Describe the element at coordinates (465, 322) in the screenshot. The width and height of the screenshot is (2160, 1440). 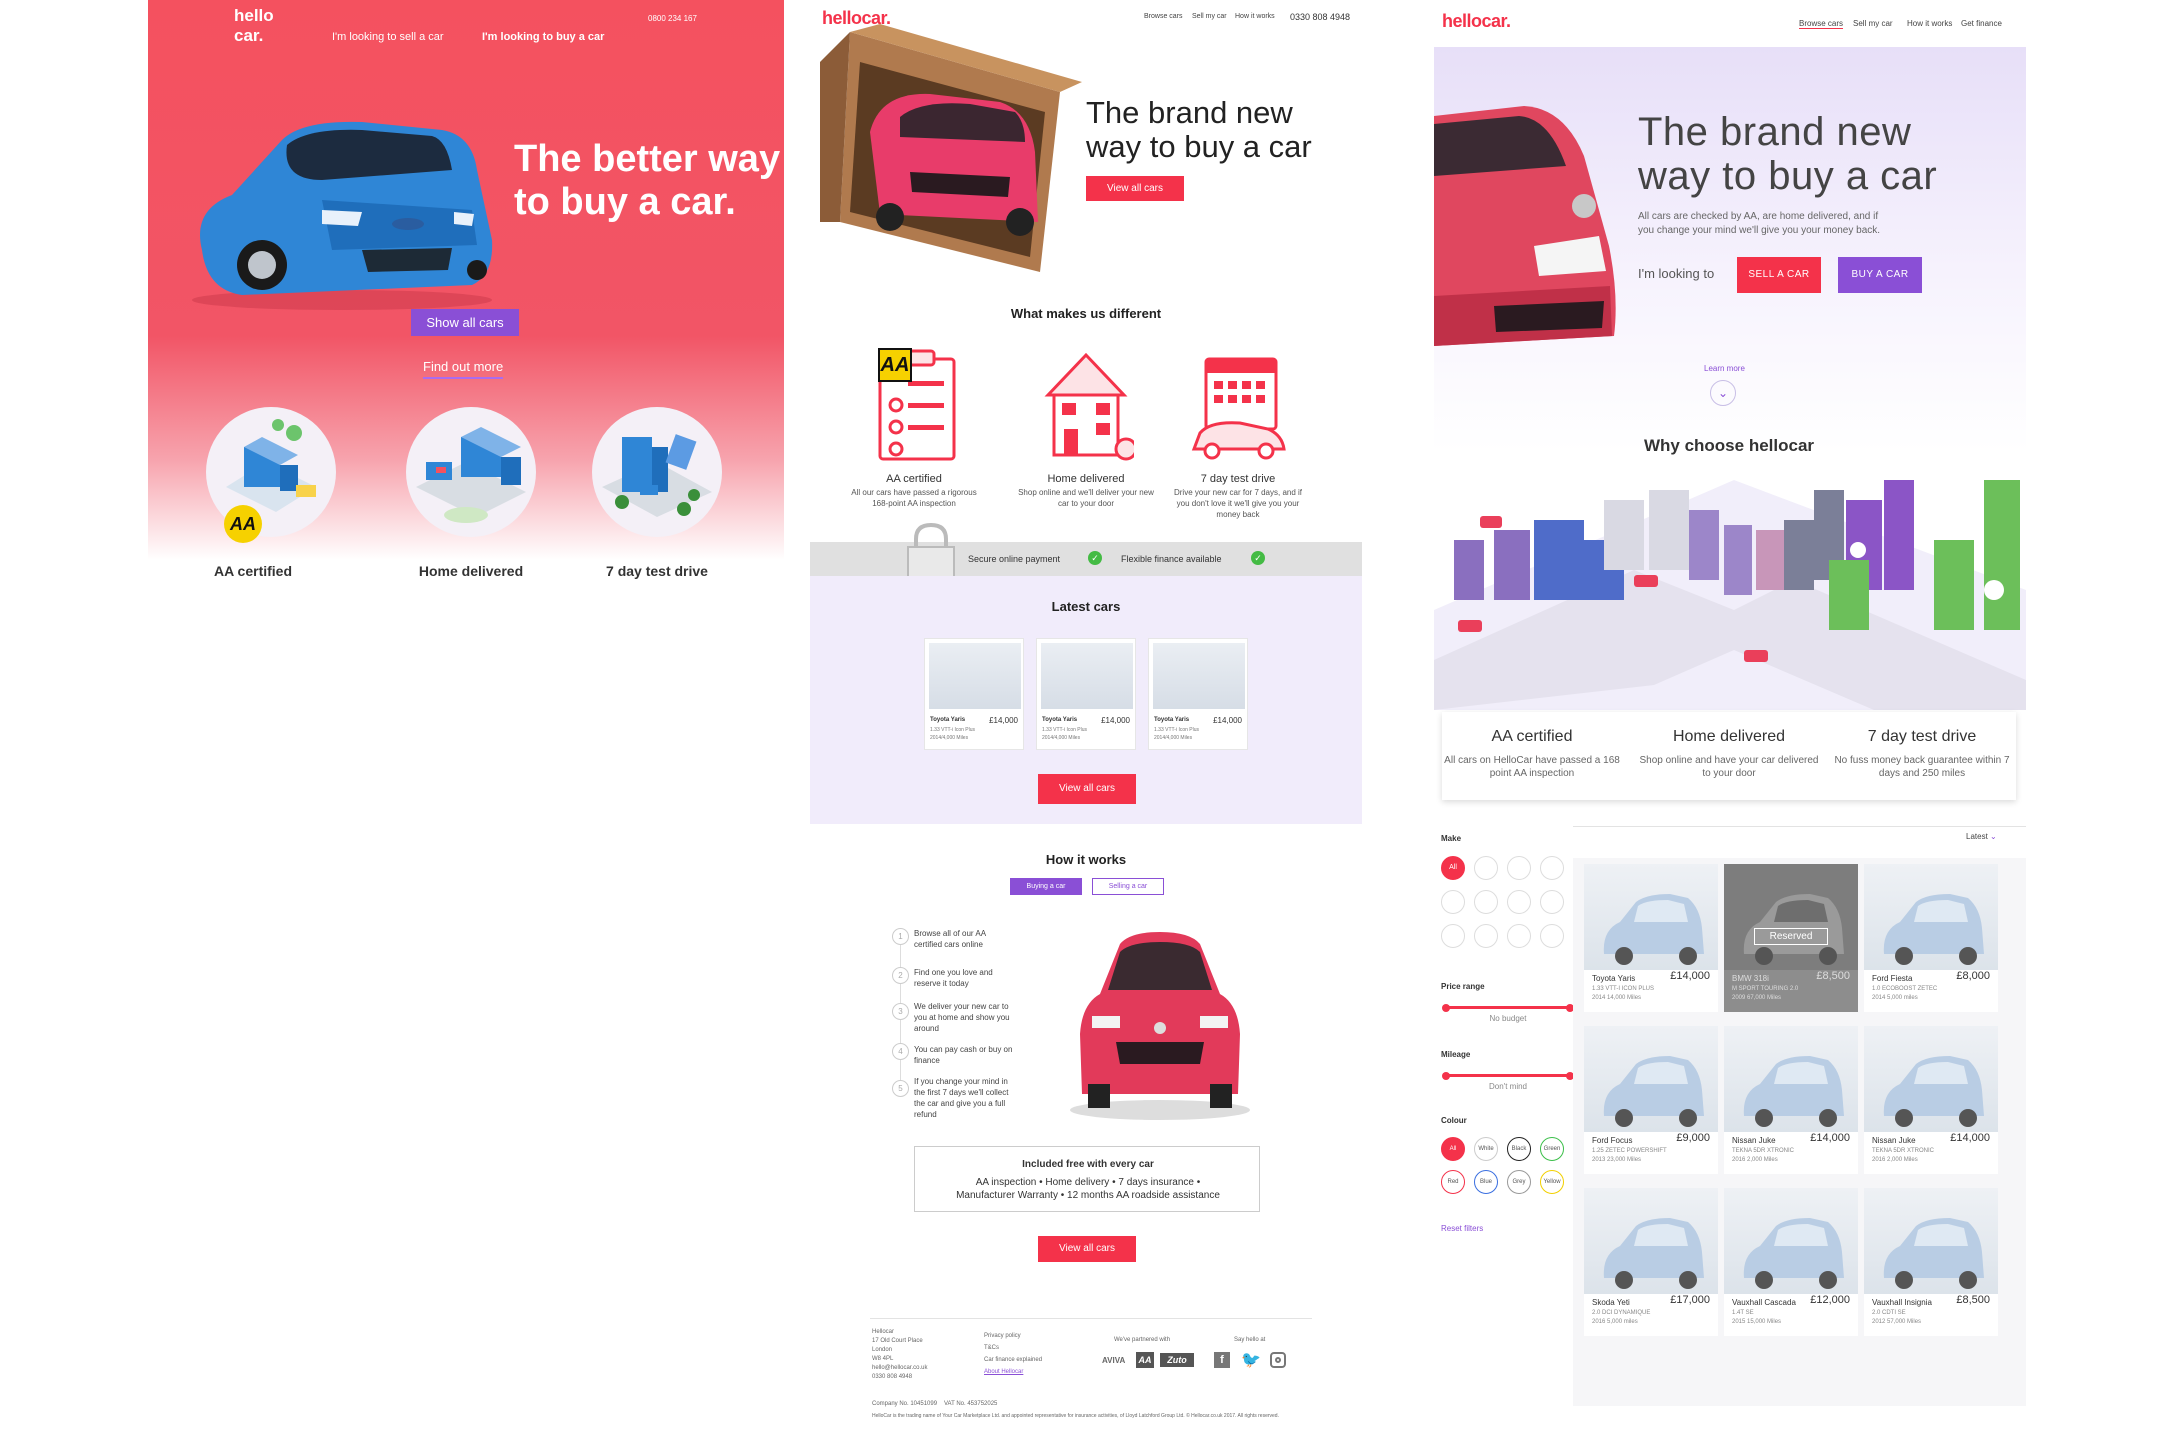
I see `show-all-cars-button: Show all cars` at that location.